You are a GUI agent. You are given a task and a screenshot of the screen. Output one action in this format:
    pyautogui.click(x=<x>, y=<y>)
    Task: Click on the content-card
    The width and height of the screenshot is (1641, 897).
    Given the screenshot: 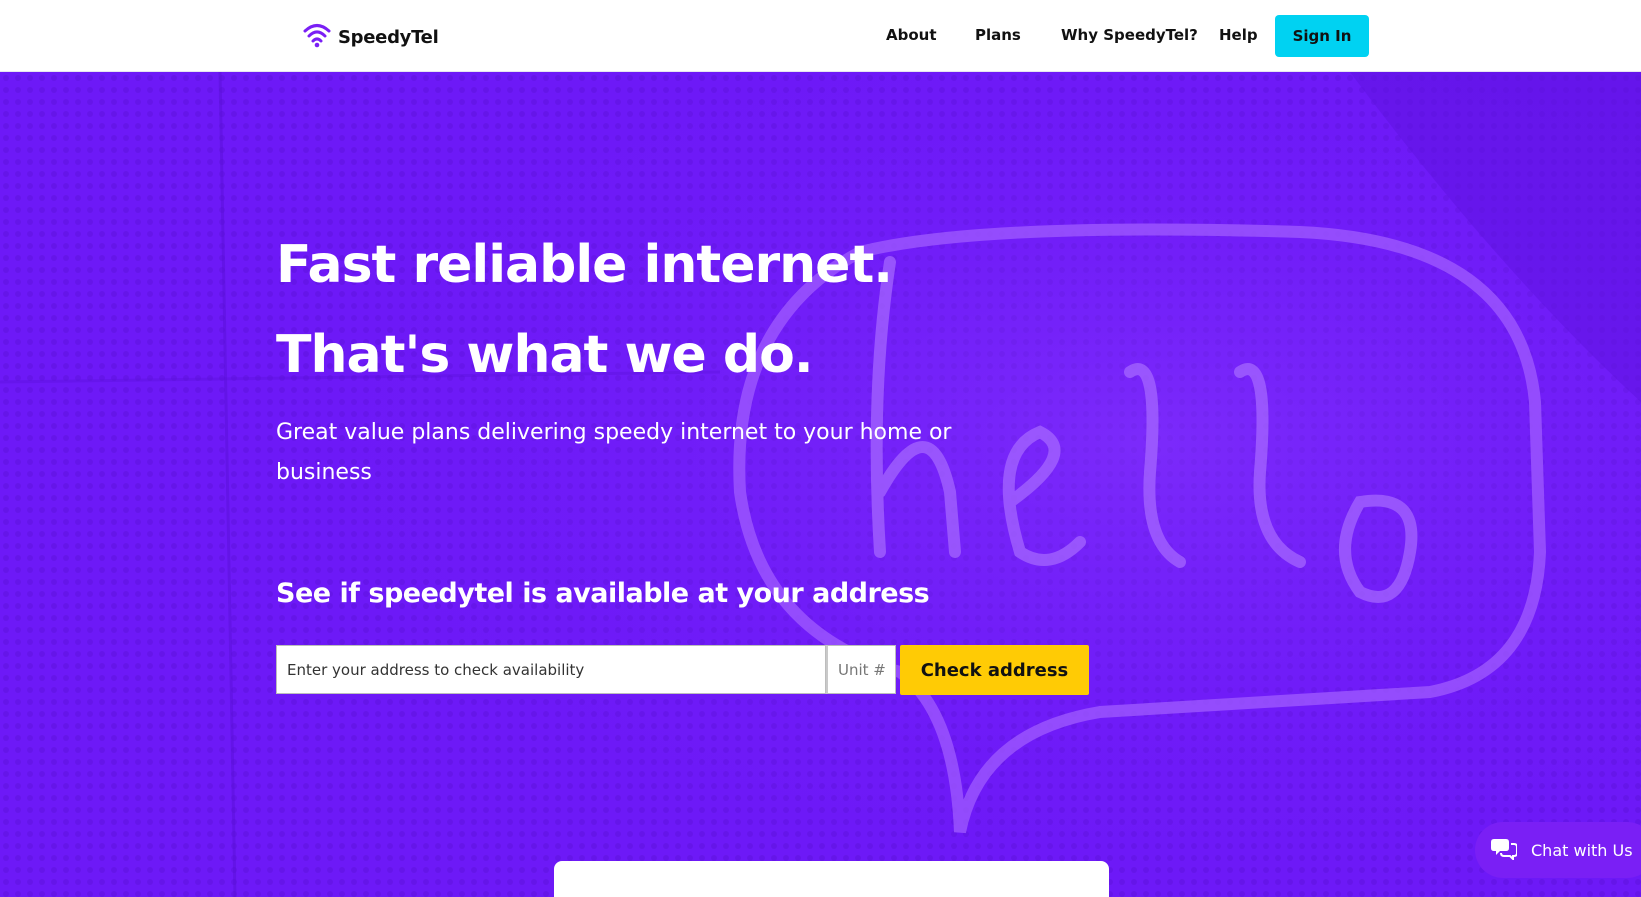 What is the action you would take?
    pyautogui.click(x=831, y=879)
    